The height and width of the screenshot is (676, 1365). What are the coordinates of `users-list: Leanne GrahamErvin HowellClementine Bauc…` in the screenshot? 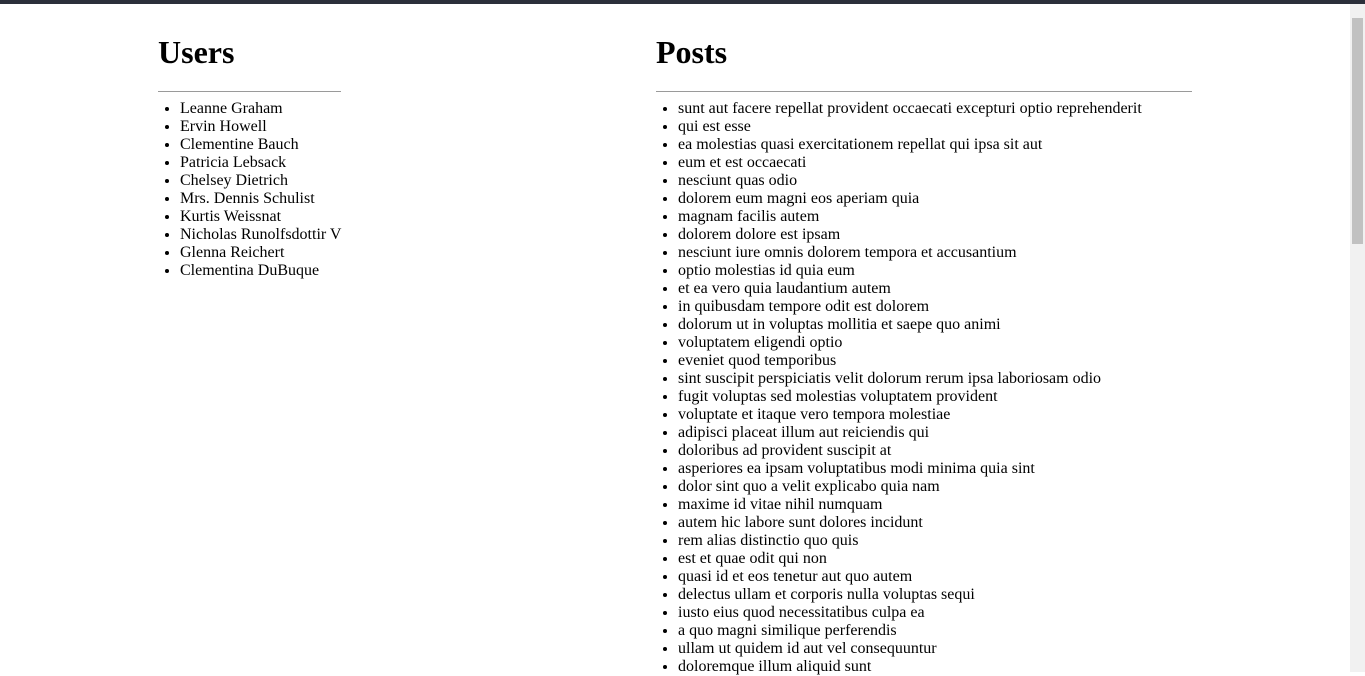 It's located at (249, 190).